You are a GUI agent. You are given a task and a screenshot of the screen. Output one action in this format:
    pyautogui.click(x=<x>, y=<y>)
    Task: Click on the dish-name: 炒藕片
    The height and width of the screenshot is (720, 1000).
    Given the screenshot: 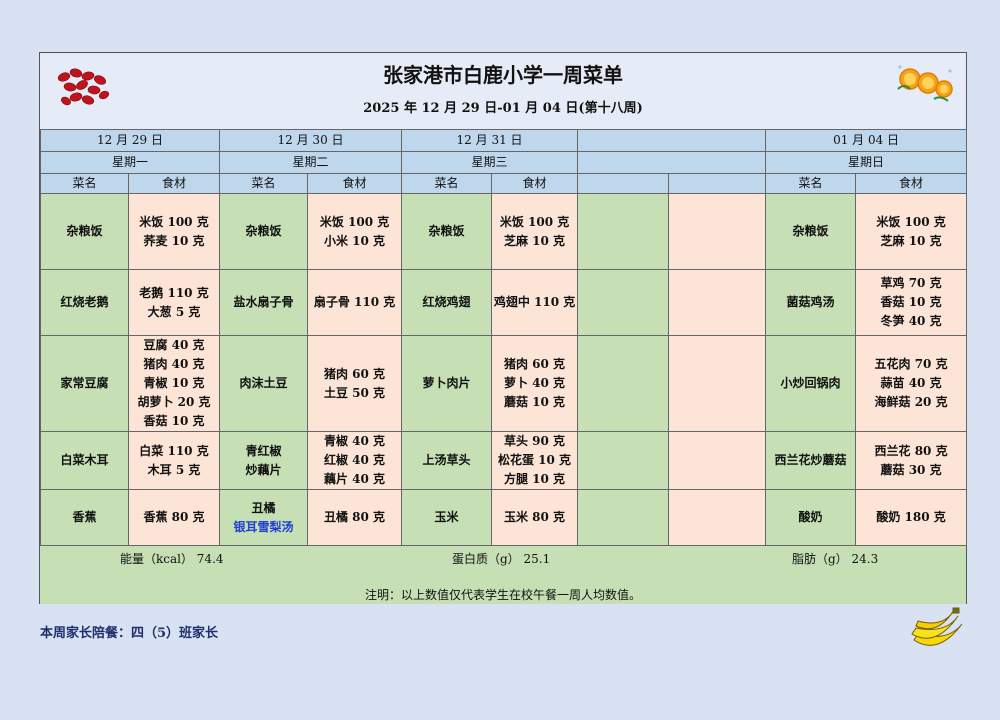 What is the action you would take?
    pyautogui.click(x=263, y=469)
    